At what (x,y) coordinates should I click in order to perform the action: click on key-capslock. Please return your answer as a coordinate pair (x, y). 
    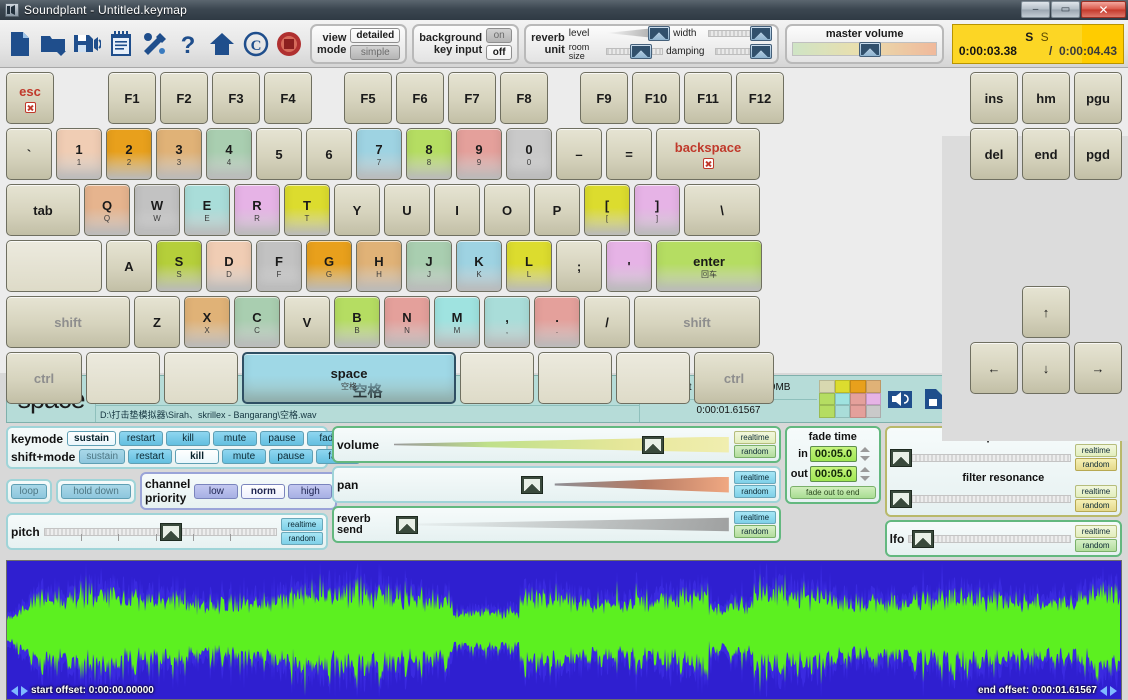
    Looking at the image, I should click on (54, 266).